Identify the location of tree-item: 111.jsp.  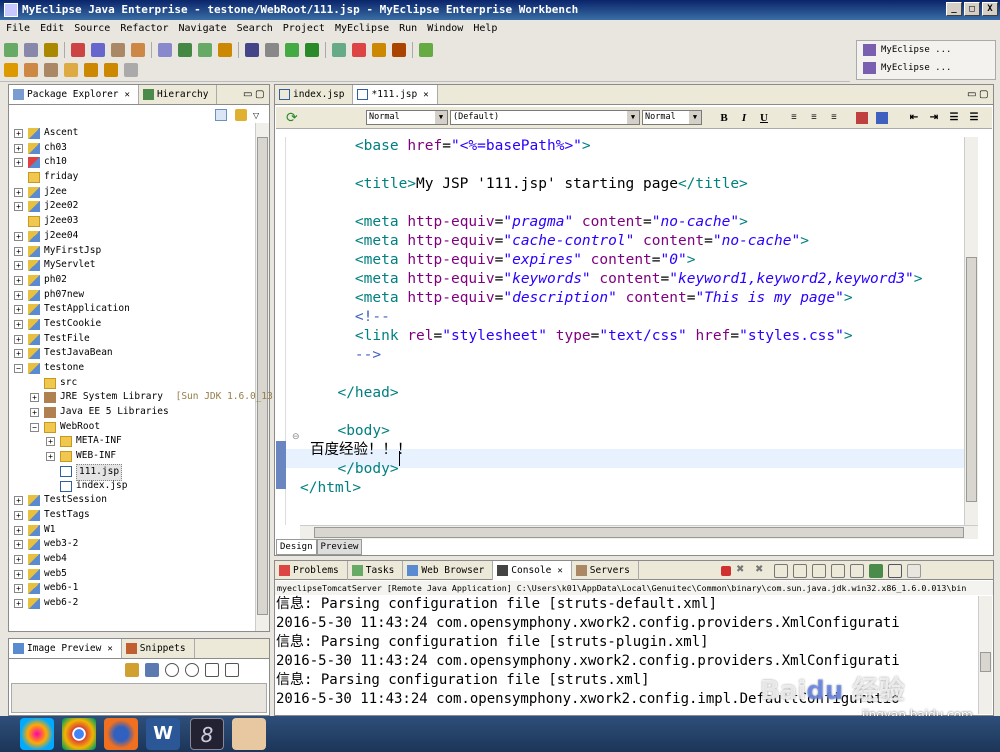
(134, 472).